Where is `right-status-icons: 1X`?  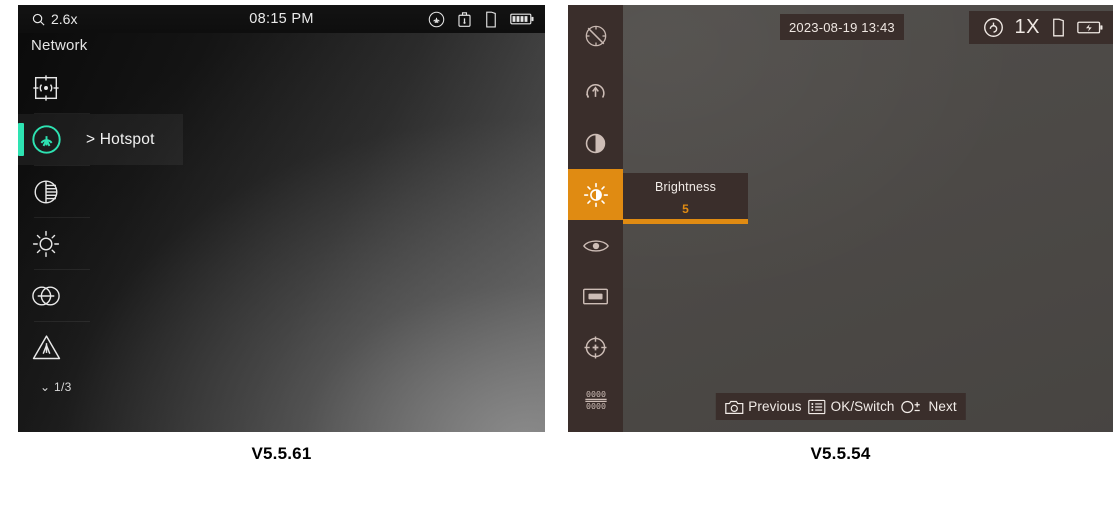 right-status-icons: 1X is located at coordinates (1040, 27).